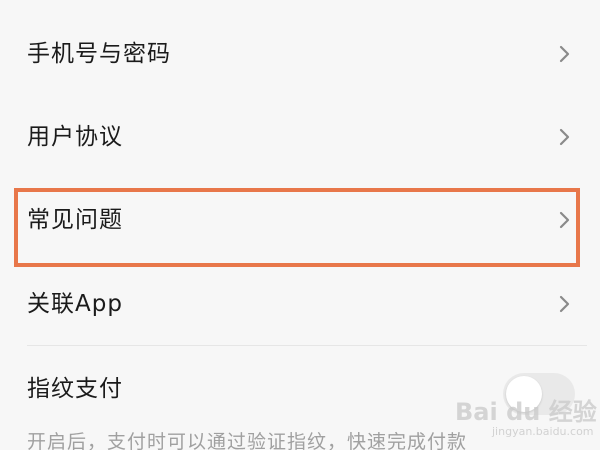 This screenshot has width=600, height=450. I want to click on toggle-knob, so click(524, 394).